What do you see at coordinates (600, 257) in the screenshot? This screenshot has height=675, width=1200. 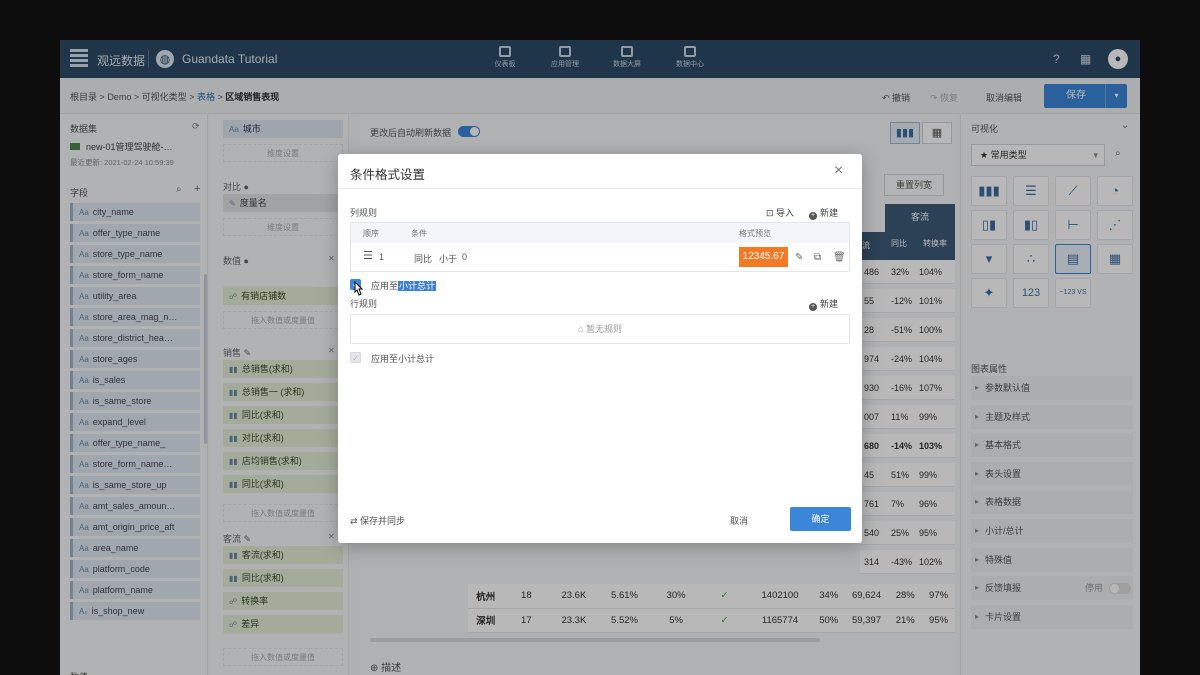 I see `rule-row: ☰ 1 同比 小于 0 12345.67 ✎ ⧉ 🗑` at bounding box center [600, 257].